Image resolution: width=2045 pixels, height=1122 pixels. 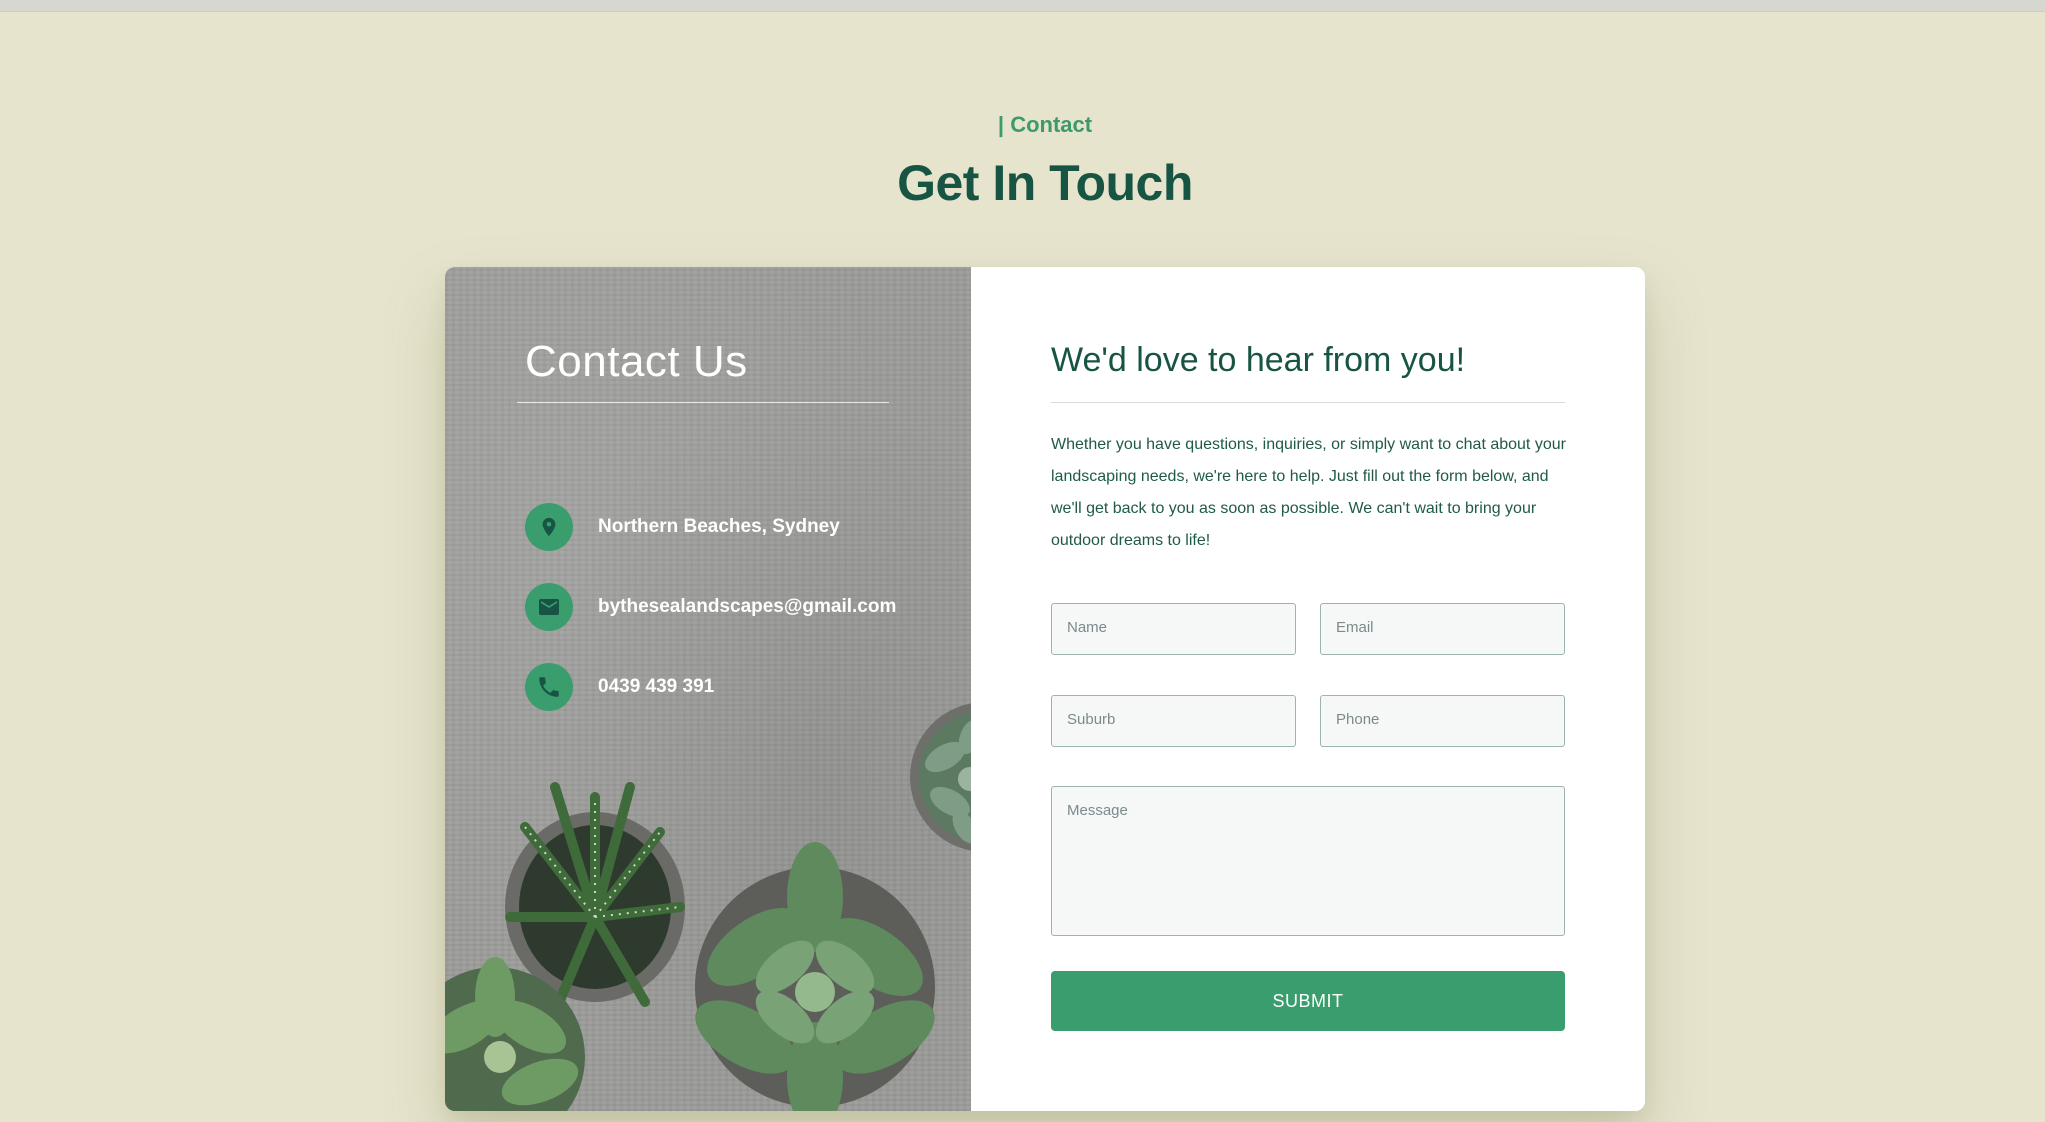 What do you see at coordinates (1308, 1001) in the screenshot?
I see `submit-button: SUBMIT` at bounding box center [1308, 1001].